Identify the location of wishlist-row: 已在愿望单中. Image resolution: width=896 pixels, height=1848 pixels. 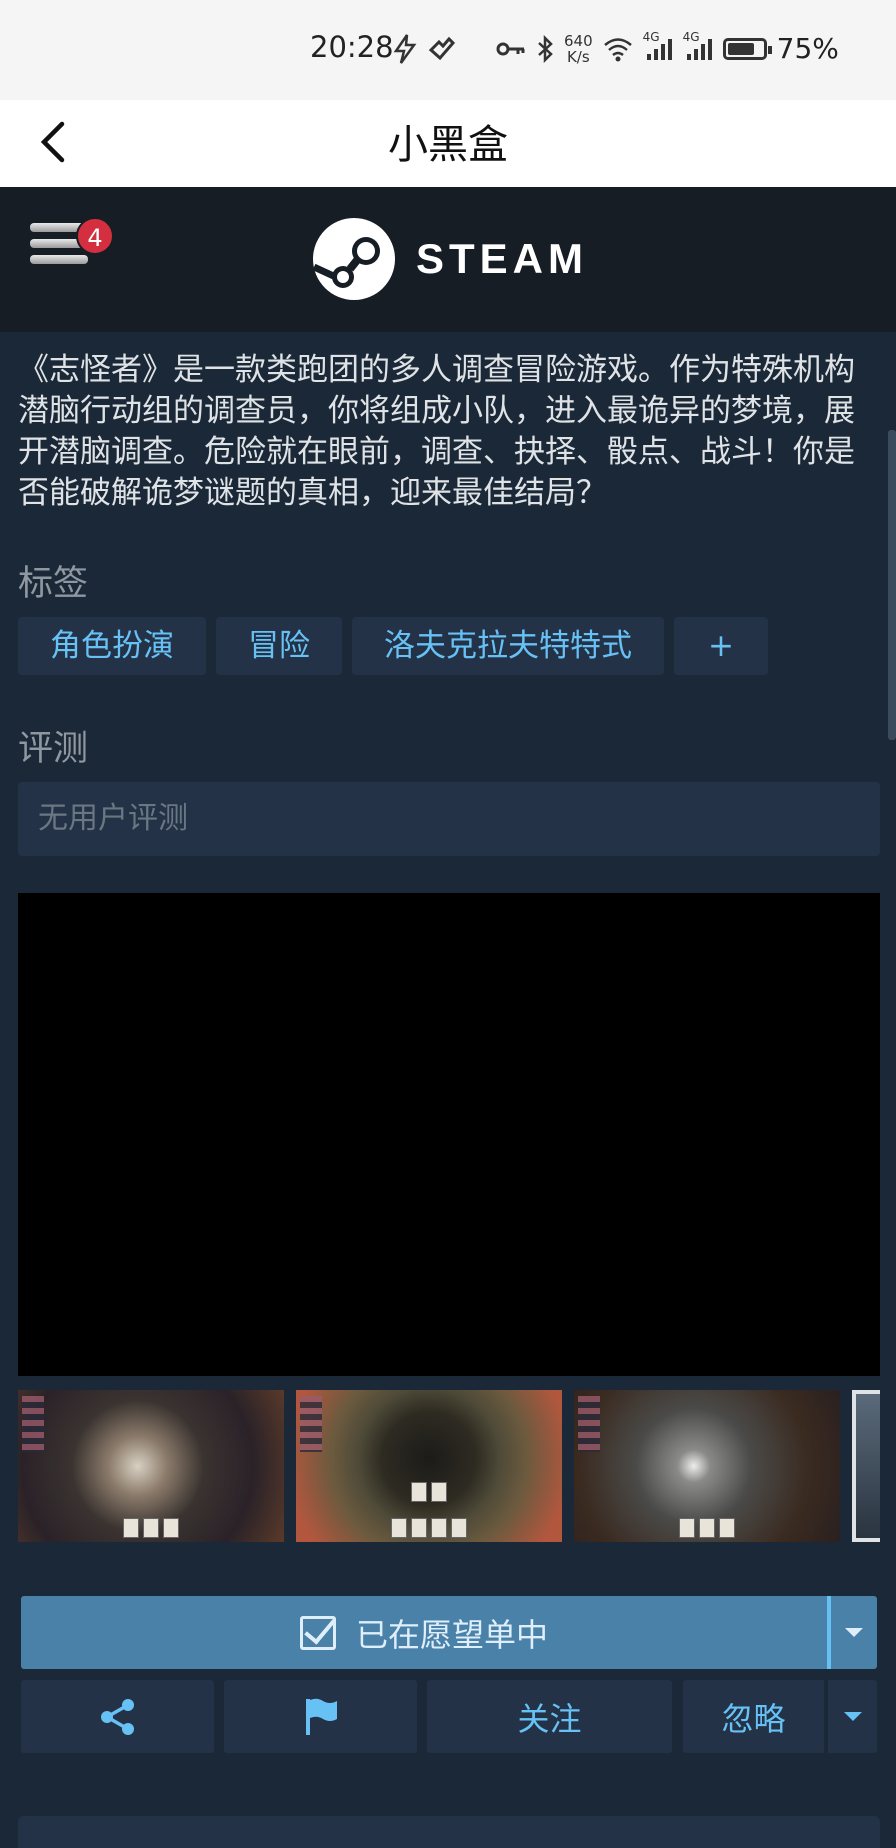
(449, 1632).